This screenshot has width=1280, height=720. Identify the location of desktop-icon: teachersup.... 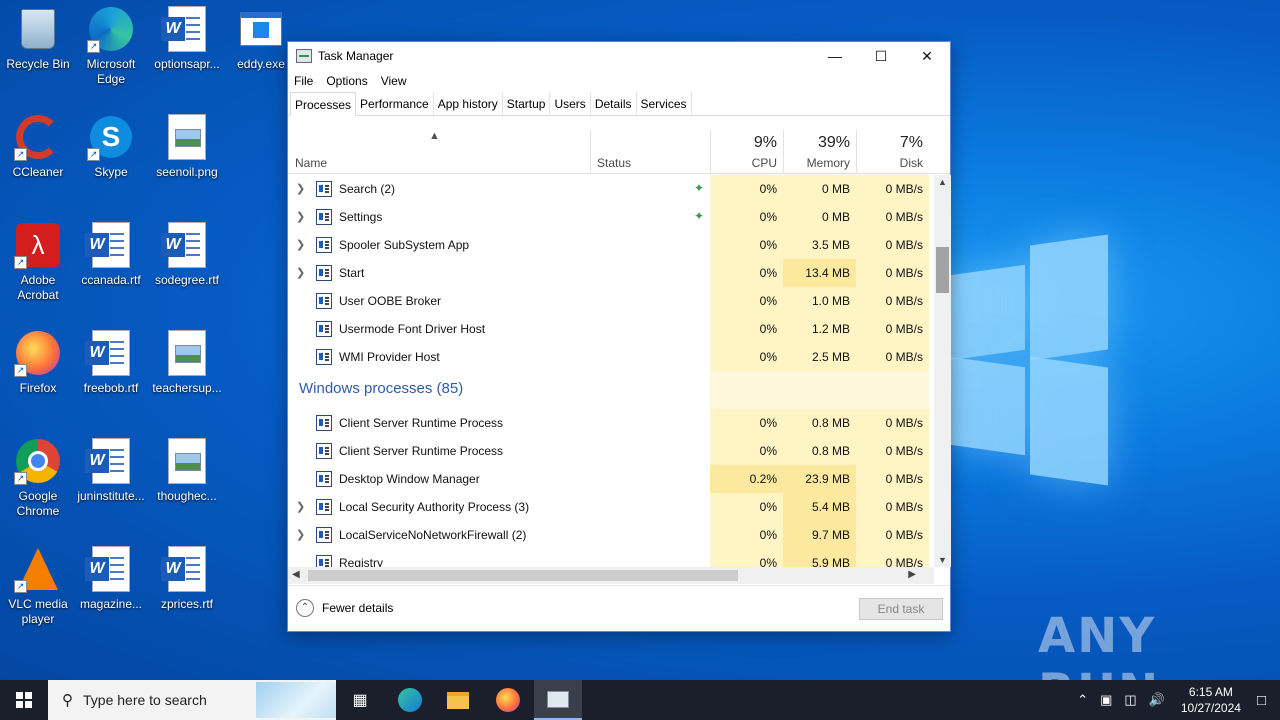
(187, 362).